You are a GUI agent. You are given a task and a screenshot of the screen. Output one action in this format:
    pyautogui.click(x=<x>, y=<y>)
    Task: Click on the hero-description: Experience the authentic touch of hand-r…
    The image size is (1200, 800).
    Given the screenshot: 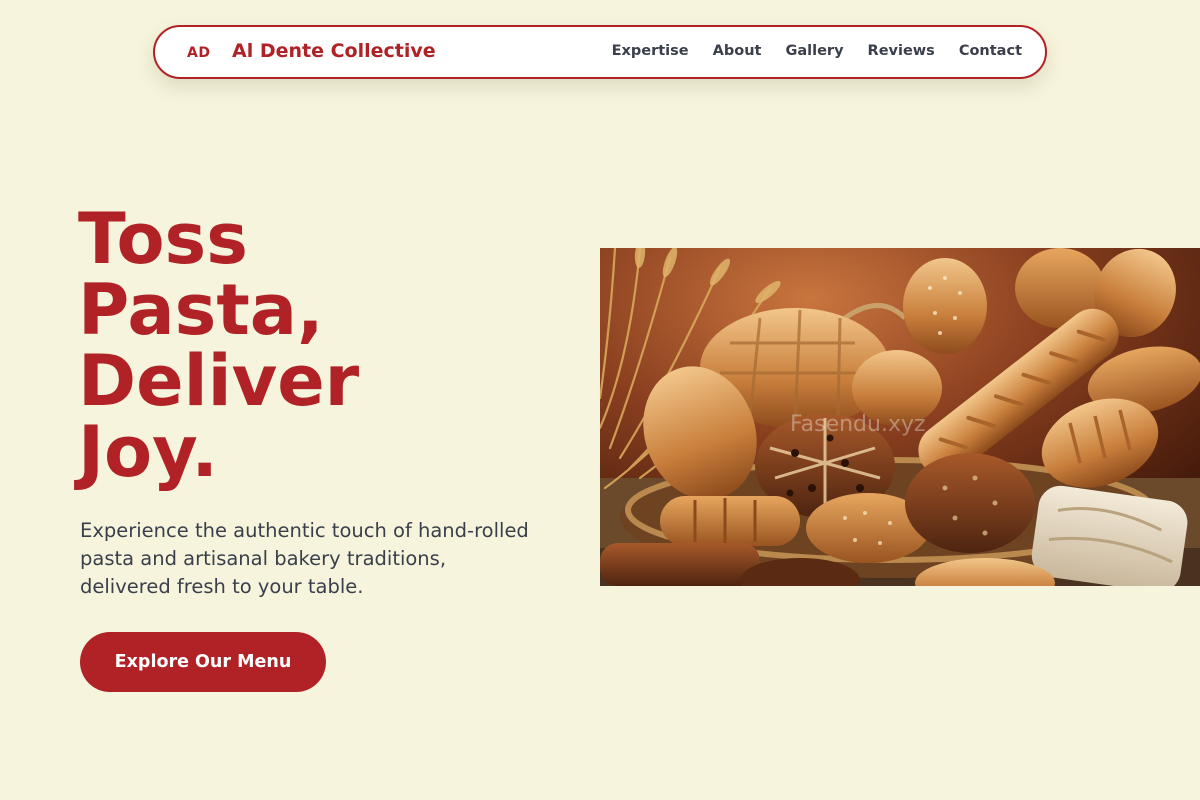 What is the action you would take?
    pyautogui.click(x=304, y=558)
    